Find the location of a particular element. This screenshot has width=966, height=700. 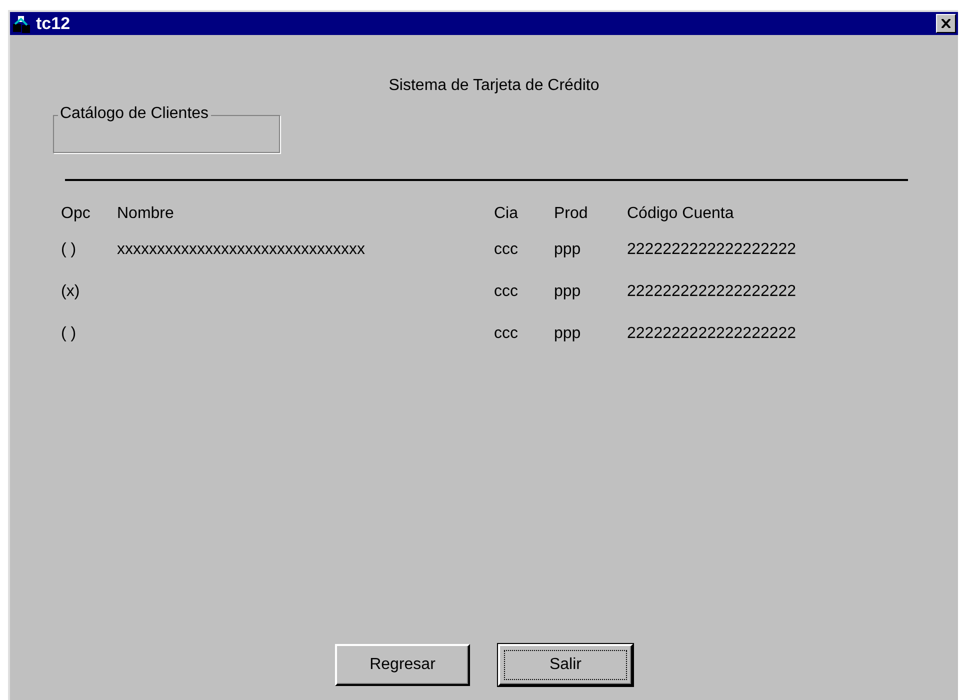

column-header: Nombre is located at coordinates (145, 213).